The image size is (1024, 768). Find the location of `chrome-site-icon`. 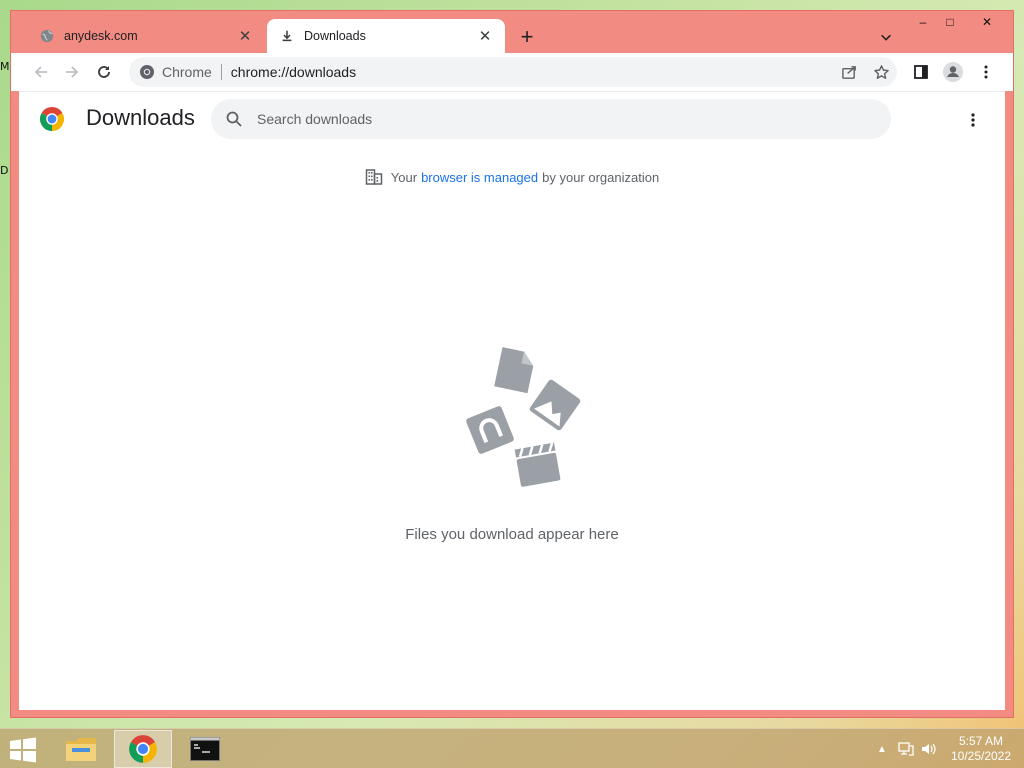

chrome-site-icon is located at coordinates (147, 72).